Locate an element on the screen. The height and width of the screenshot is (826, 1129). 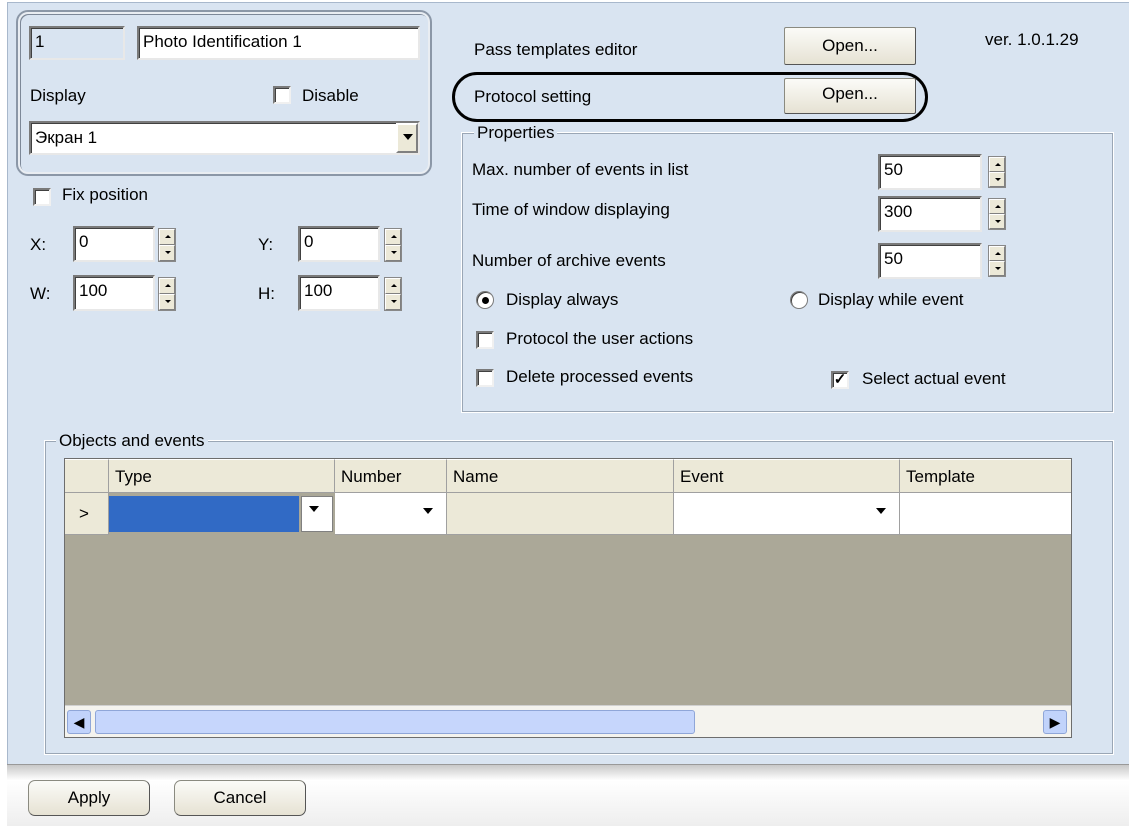
scroll-thumb is located at coordinates (395, 722).